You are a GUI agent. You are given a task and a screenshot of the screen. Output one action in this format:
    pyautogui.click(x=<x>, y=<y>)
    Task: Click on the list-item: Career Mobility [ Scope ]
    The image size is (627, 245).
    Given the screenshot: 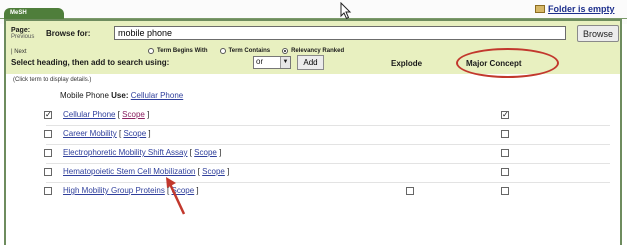 What is the action you would take?
    pyautogui.click(x=313, y=134)
    